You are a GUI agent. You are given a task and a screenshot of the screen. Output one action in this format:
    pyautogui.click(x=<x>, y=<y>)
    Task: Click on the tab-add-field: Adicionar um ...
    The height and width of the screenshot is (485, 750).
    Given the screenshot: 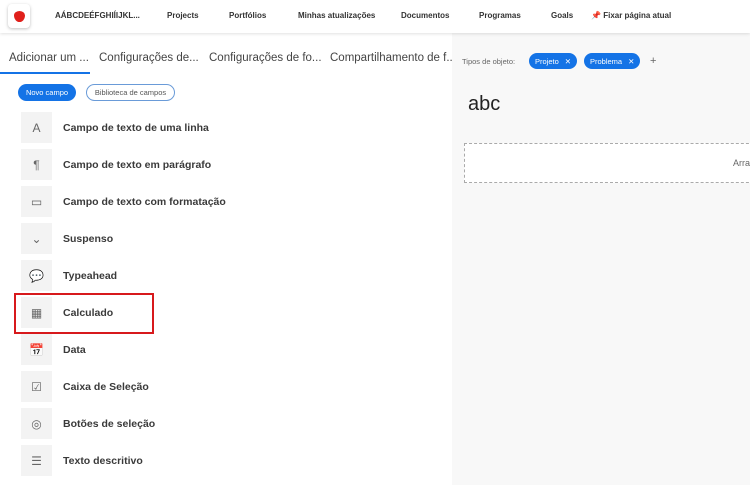 What is the action you would take?
    pyautogui.click(x=49, y=58)
    